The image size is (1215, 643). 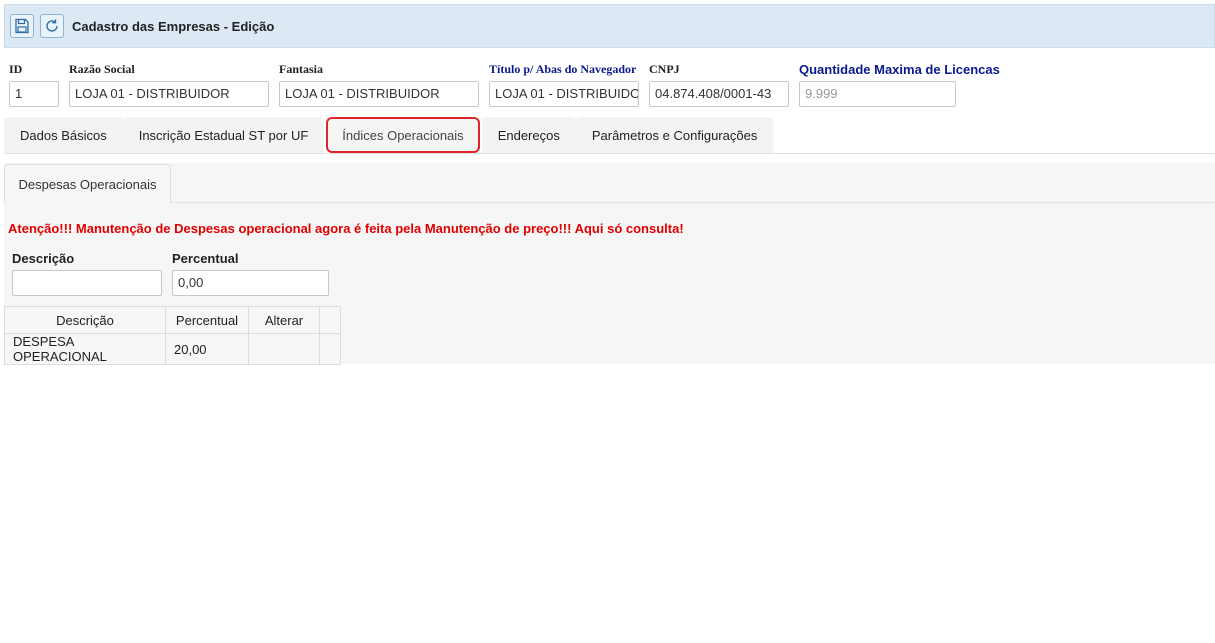 What do you see at coordinates (63, 135) in the screenshot?
I see `tab-dados-basicos: Dados Básicos` at bounding box center [63, 135].